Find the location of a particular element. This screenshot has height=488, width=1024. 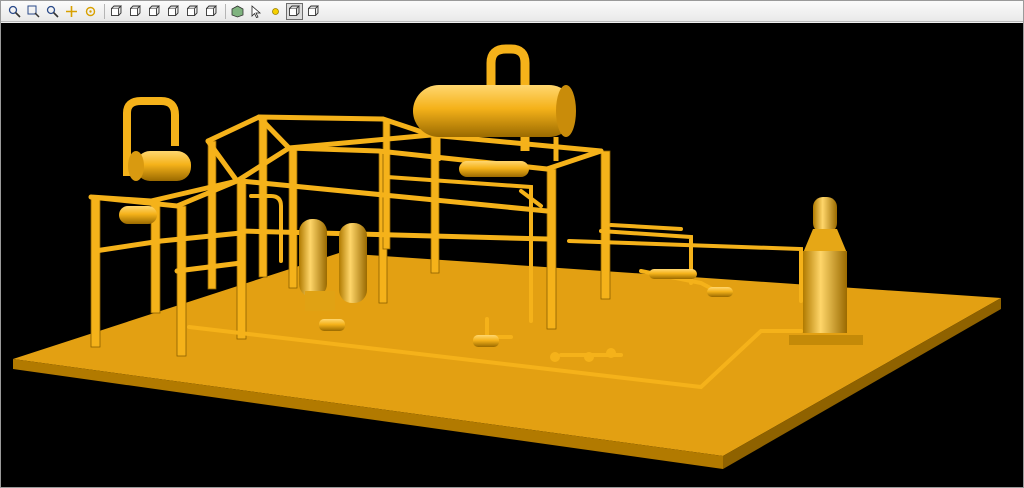

wireframe-mode-icon is located at coordinates (314, 10).